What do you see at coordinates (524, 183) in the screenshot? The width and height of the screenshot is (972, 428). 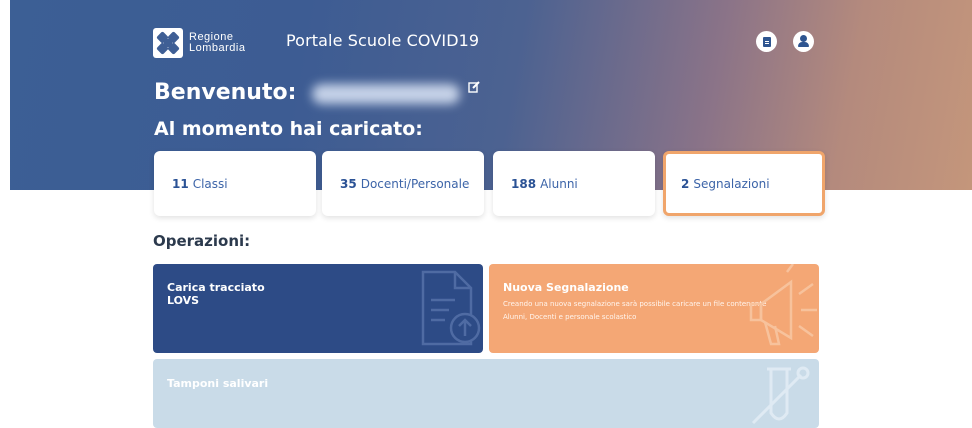 I see `stat-count: 188` at bounding box center [524, 183].